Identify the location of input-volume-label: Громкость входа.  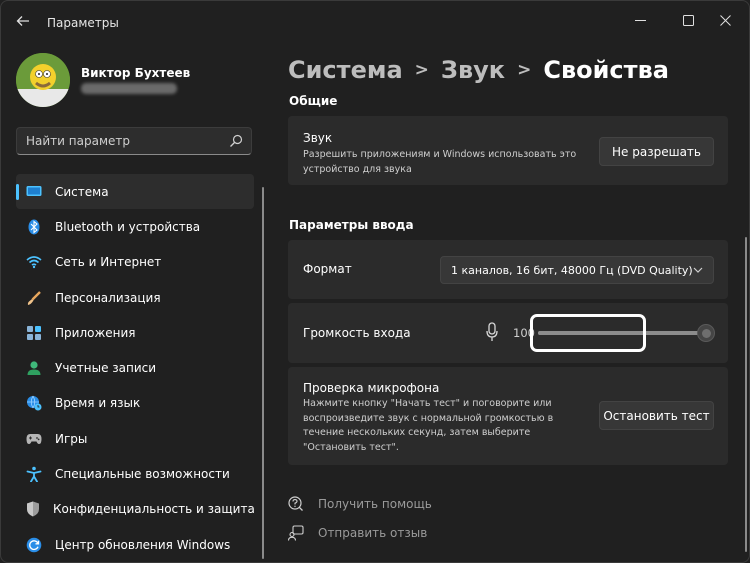
(357, 333).